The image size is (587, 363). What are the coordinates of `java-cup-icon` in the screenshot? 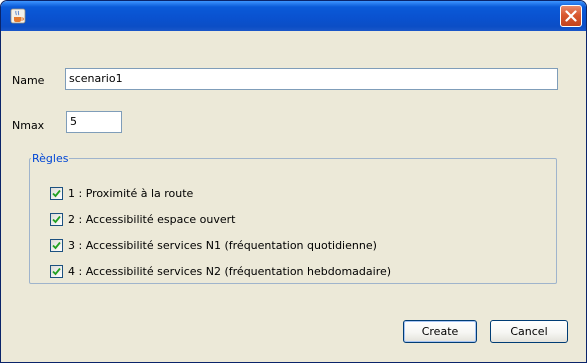 It's located at (18, 16).